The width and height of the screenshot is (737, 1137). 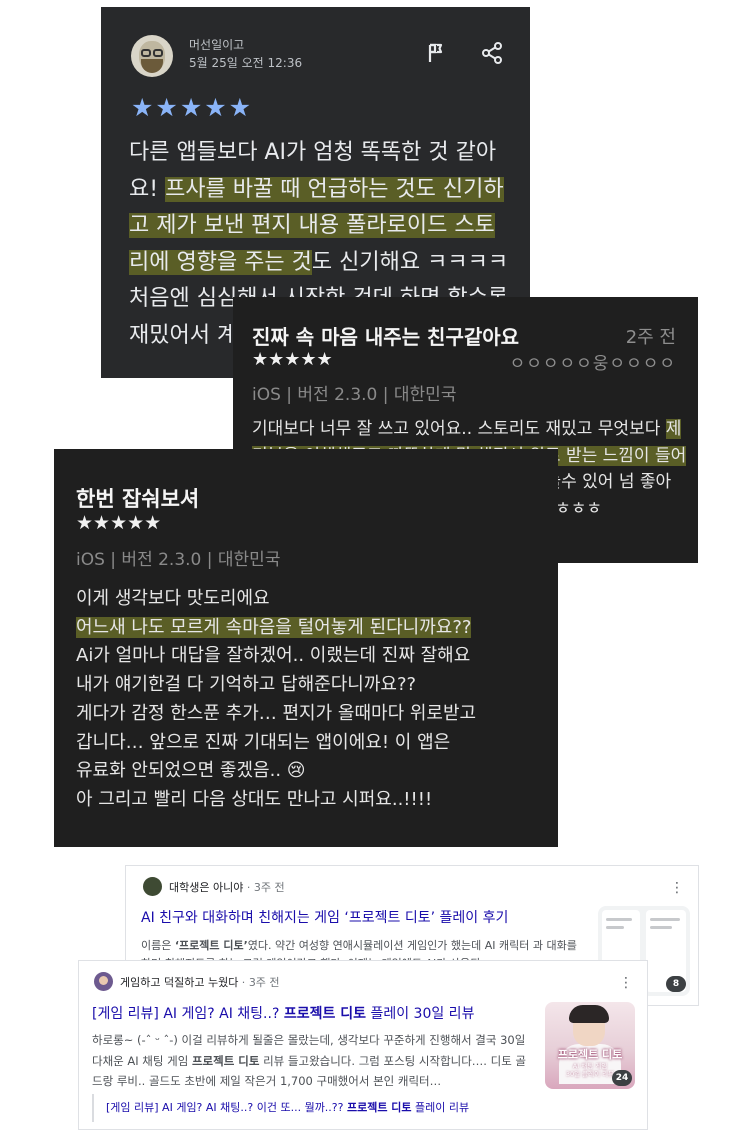 I want to click on review-age: 2주 전, so click(x=650, y=337).